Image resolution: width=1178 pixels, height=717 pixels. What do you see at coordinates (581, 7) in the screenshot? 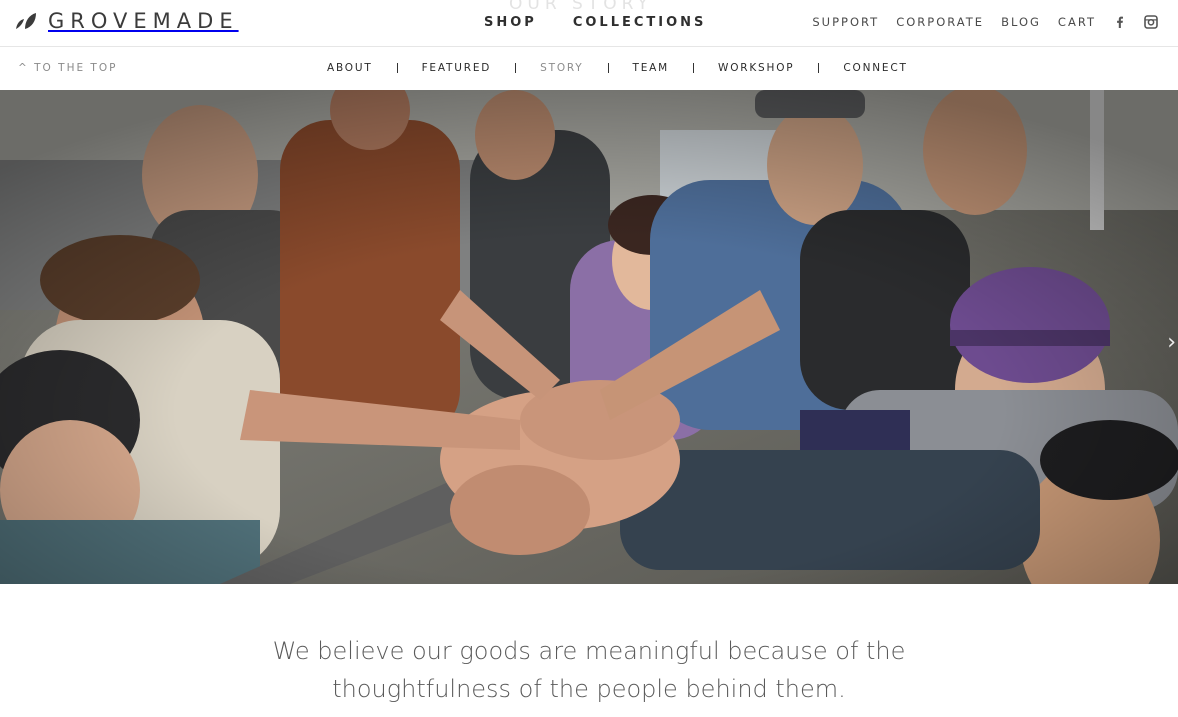
I see `page-title-watermark: OUR STORY` at bounding box center [581, 7].